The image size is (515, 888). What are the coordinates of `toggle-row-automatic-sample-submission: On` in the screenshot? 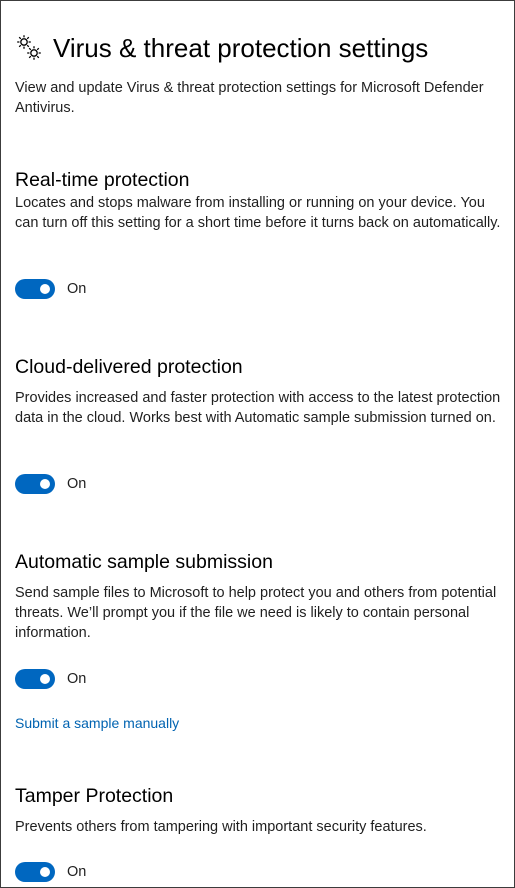 It's located at (50, 679).